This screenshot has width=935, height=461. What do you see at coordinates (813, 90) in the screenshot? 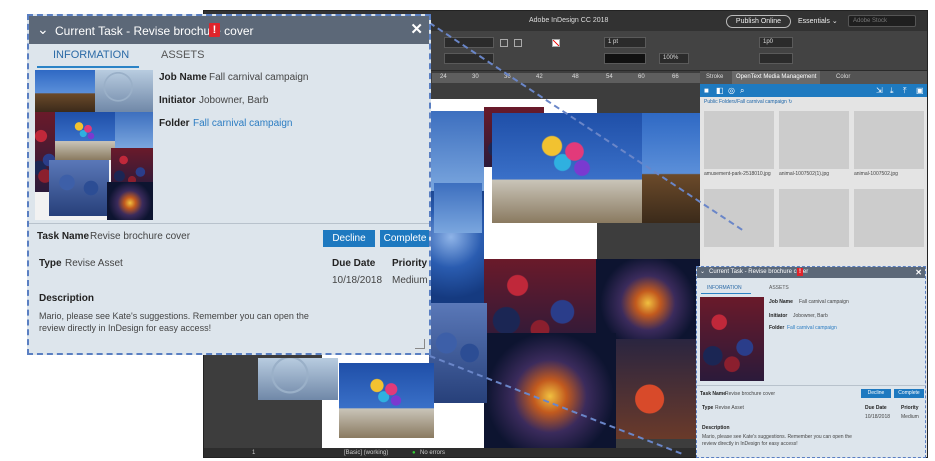
I see `media-toolbar: ■ ◧ ◎ ⌕ ⇲ ⤓ ⤒ ▣` at bounding box center [813, 90].